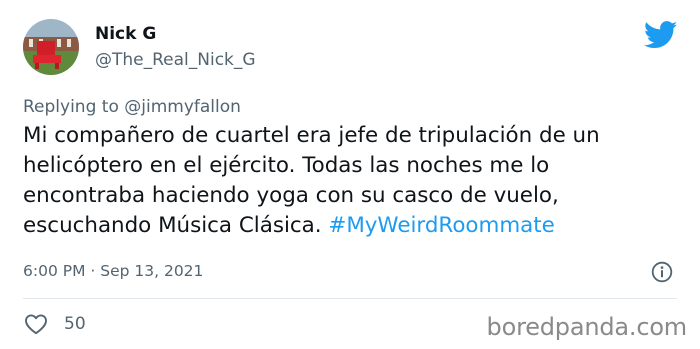  I want to click on reply-mention-link: @jimmyfallon, so click(182, 107).